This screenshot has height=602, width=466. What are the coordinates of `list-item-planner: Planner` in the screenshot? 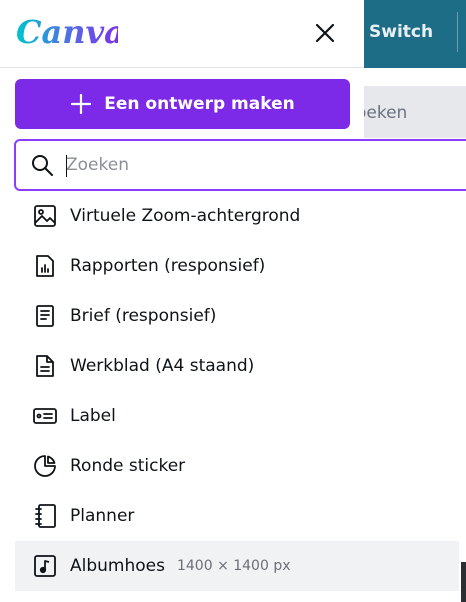 It's located at (237, 516).